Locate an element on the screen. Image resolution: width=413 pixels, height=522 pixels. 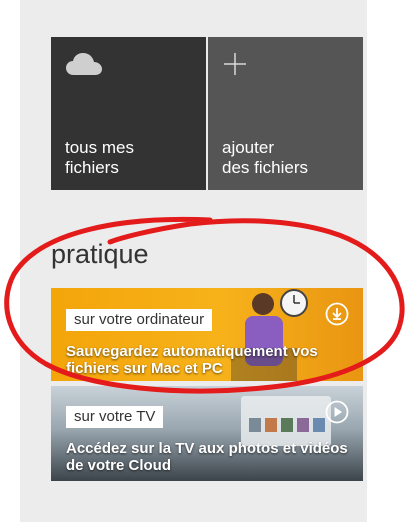
left-margin is located at coordinates (10, 261).